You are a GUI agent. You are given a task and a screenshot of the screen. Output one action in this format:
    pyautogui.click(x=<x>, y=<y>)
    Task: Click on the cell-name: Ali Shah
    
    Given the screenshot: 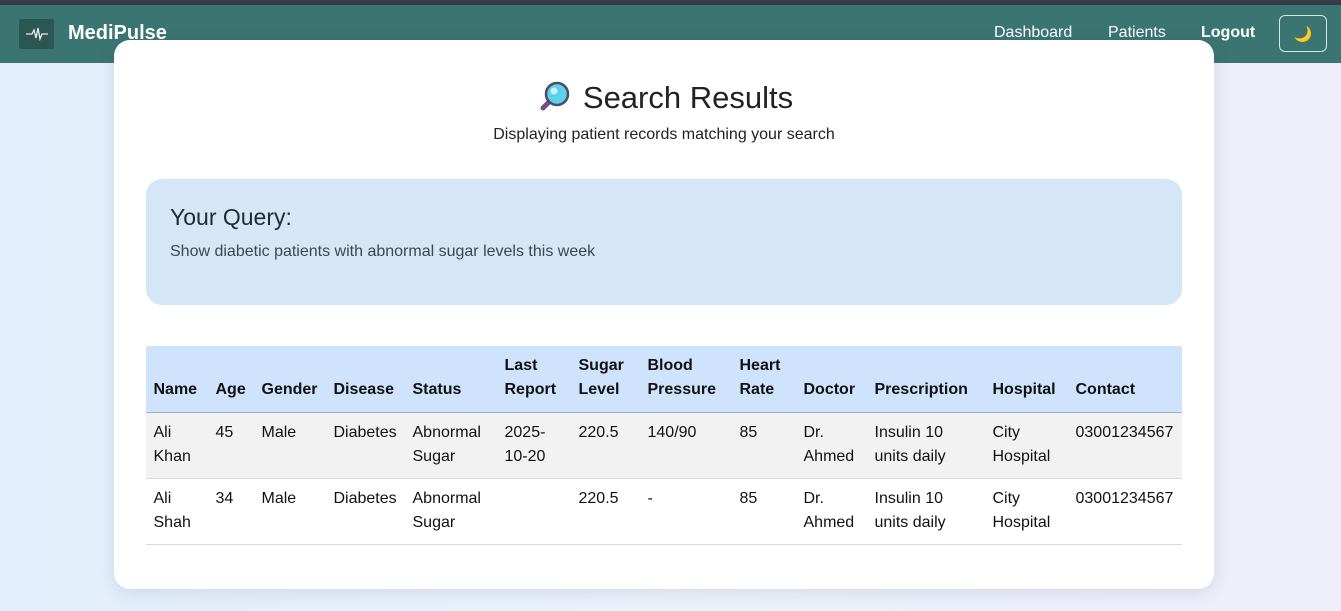 What is the action you would take?
    pyautogui.click(x=177, y=511)
    